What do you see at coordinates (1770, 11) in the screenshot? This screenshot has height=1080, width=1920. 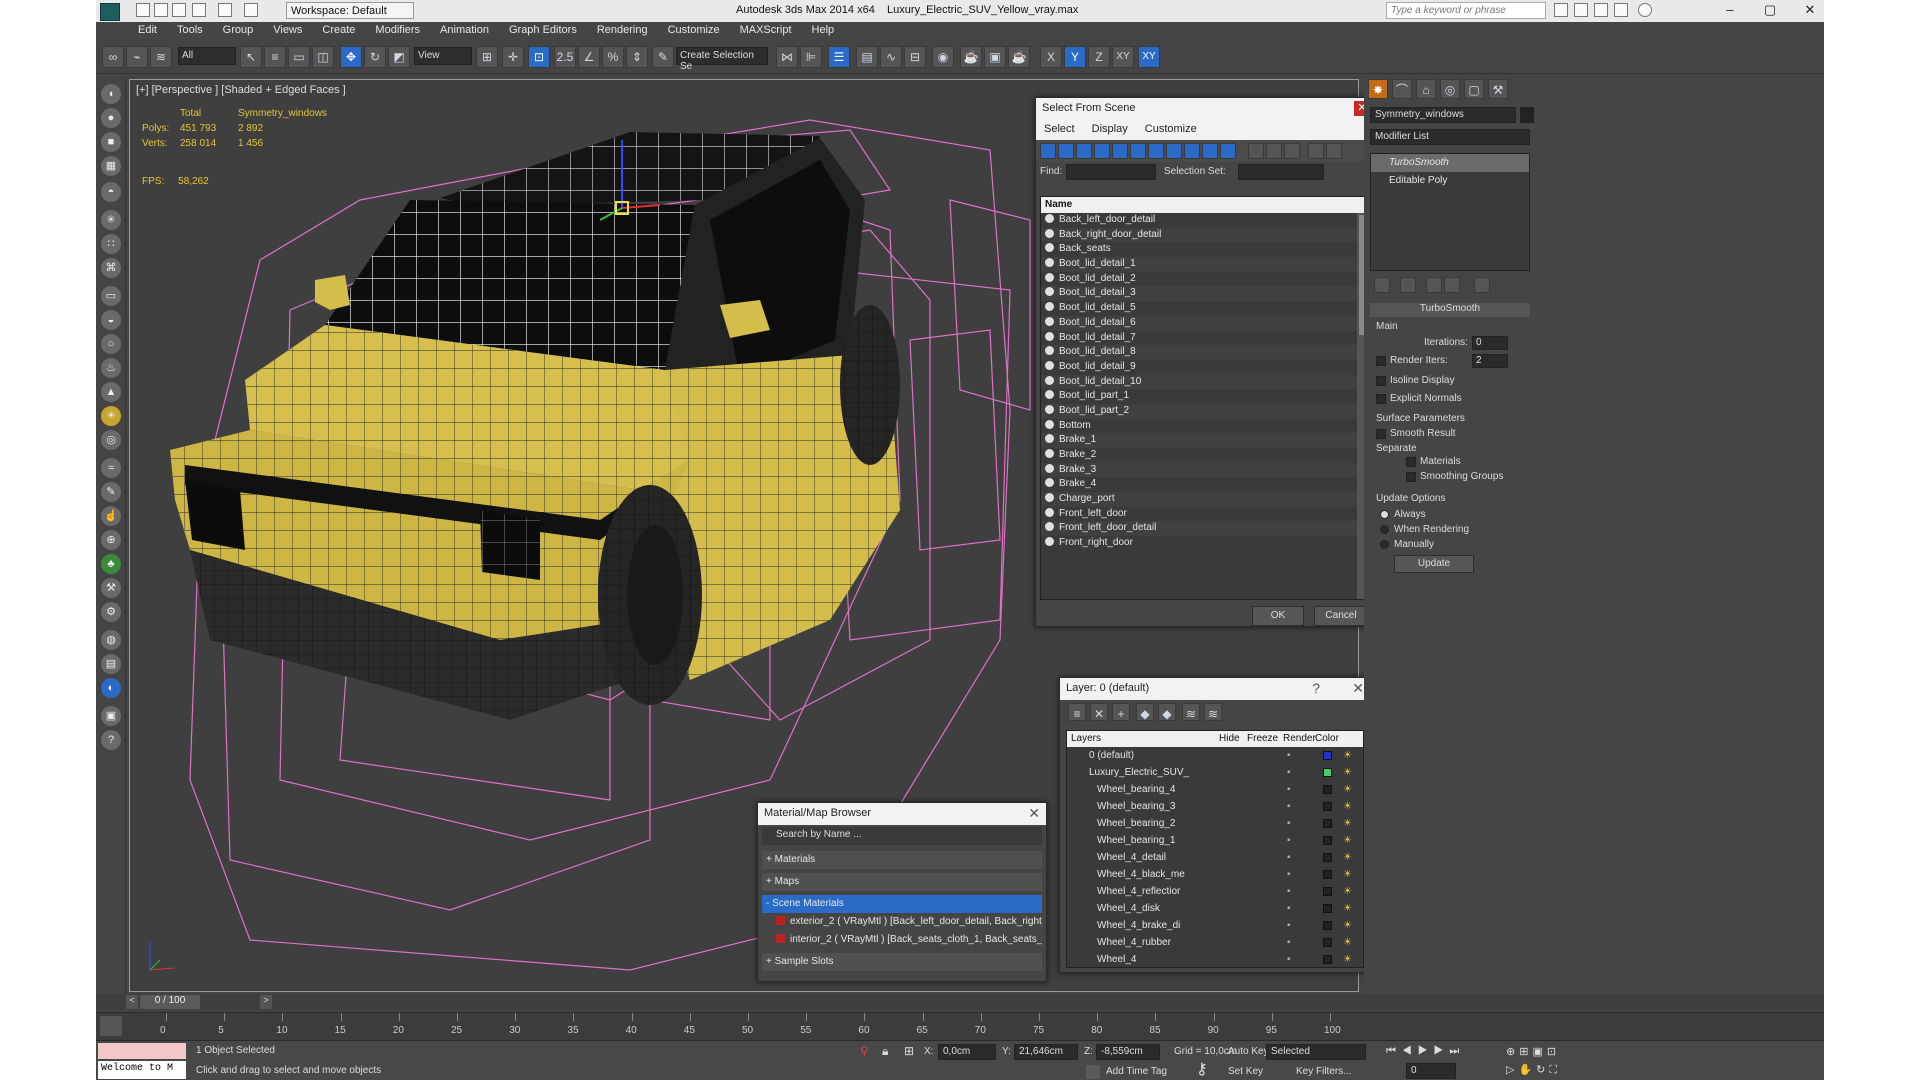 I see `maximize-button: ▢` at bounding box center [1770, 11].